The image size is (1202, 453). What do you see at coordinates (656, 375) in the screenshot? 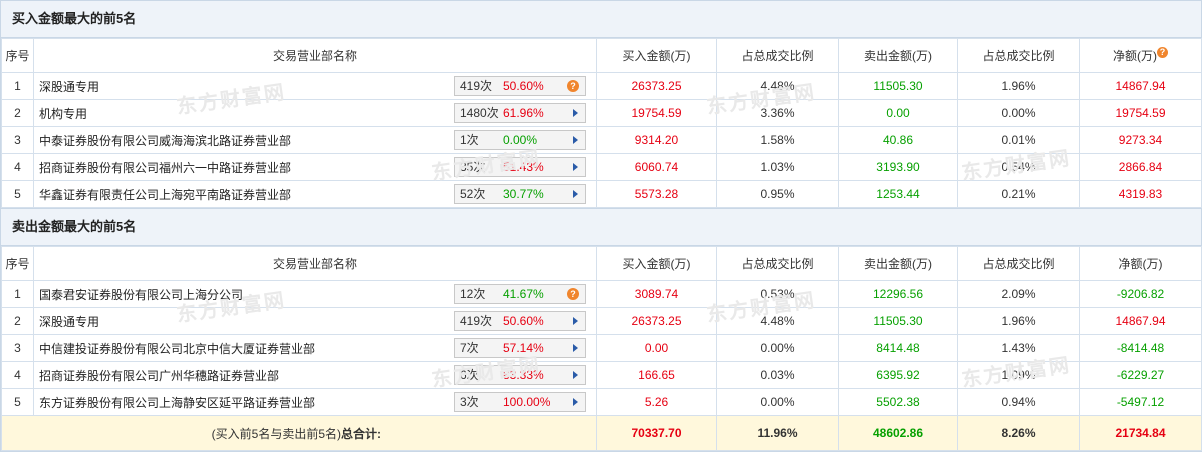
I see `buy-amount: 166.65` at bounding box center [656, 375].